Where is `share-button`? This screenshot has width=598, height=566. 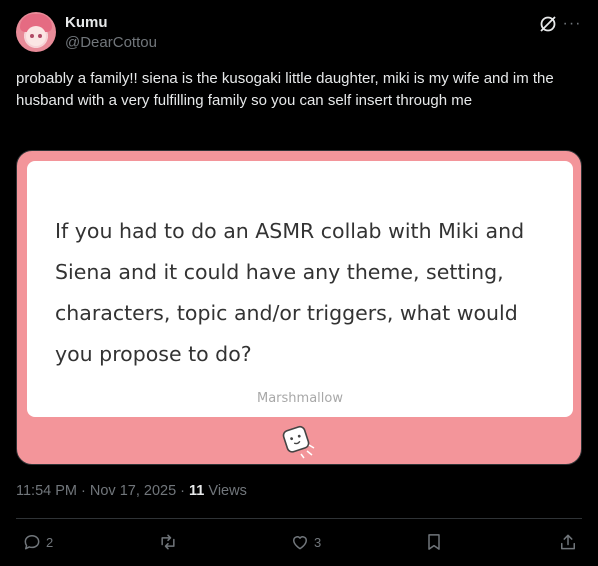 share-button is located at coordinates (568, 542).